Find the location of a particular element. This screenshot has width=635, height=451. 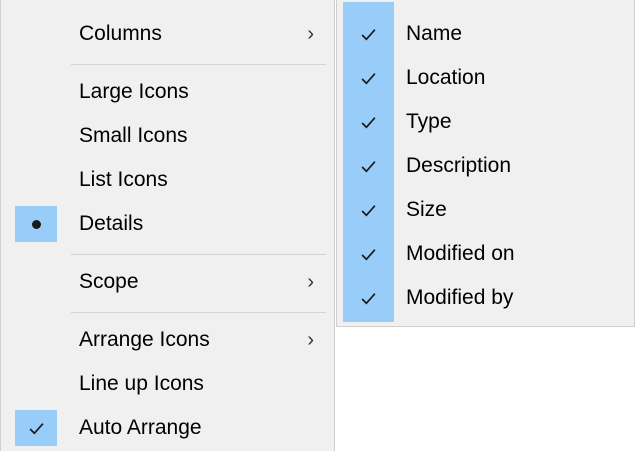

menu-item-line-up-icons: Line up Icons is located at coordinates (167, 384).